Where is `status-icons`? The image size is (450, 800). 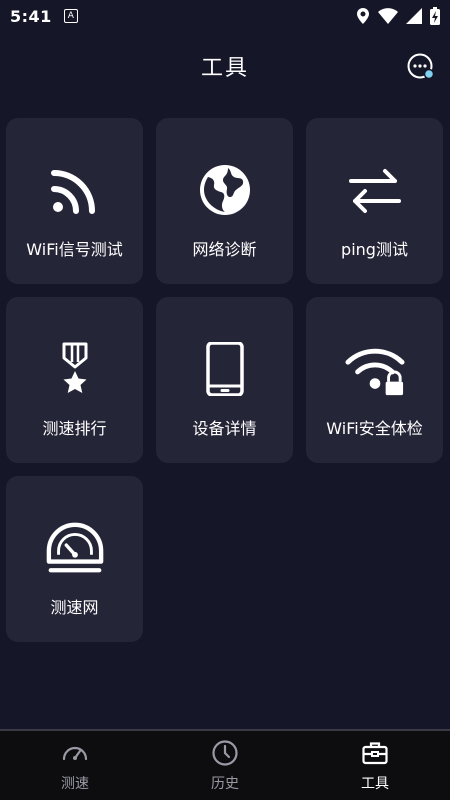 status-icons is located at coordinates (398, 16).